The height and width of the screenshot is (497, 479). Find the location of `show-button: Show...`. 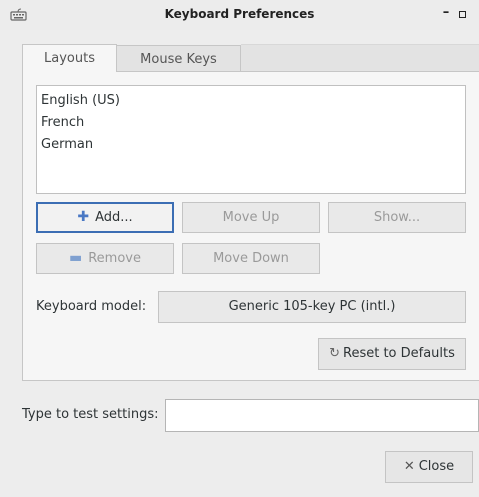

show-button: Show... is located at coordinates (397, 217).